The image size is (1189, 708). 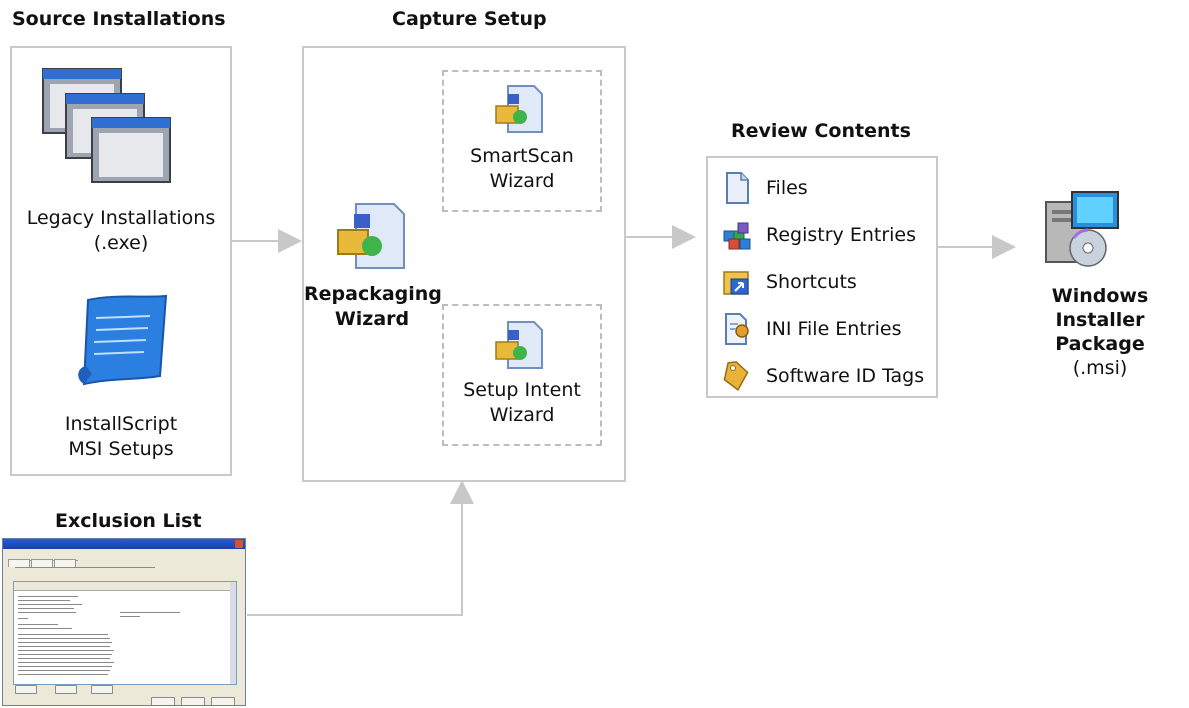 I want to click on setup-intent-wizard-icon, so click(x=519, y=345).